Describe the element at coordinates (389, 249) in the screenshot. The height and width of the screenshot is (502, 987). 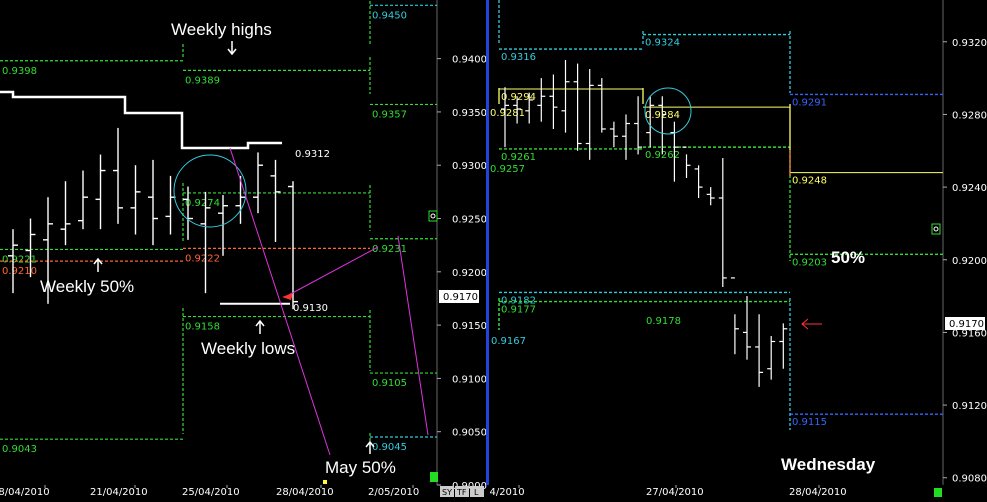
I see `left-level-label: 0.9231` at that location.